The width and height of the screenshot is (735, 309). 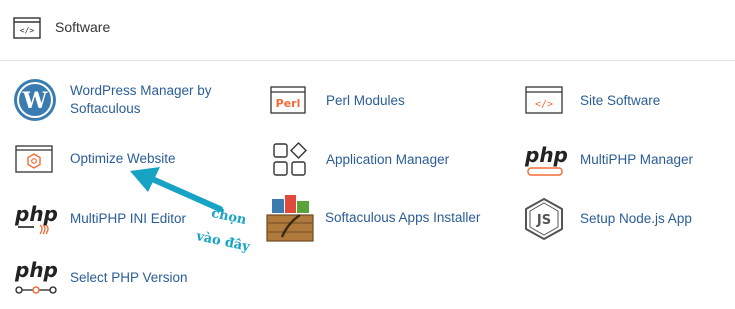 I want to click on code-window-icon: </>, so click(x=544, y=100).